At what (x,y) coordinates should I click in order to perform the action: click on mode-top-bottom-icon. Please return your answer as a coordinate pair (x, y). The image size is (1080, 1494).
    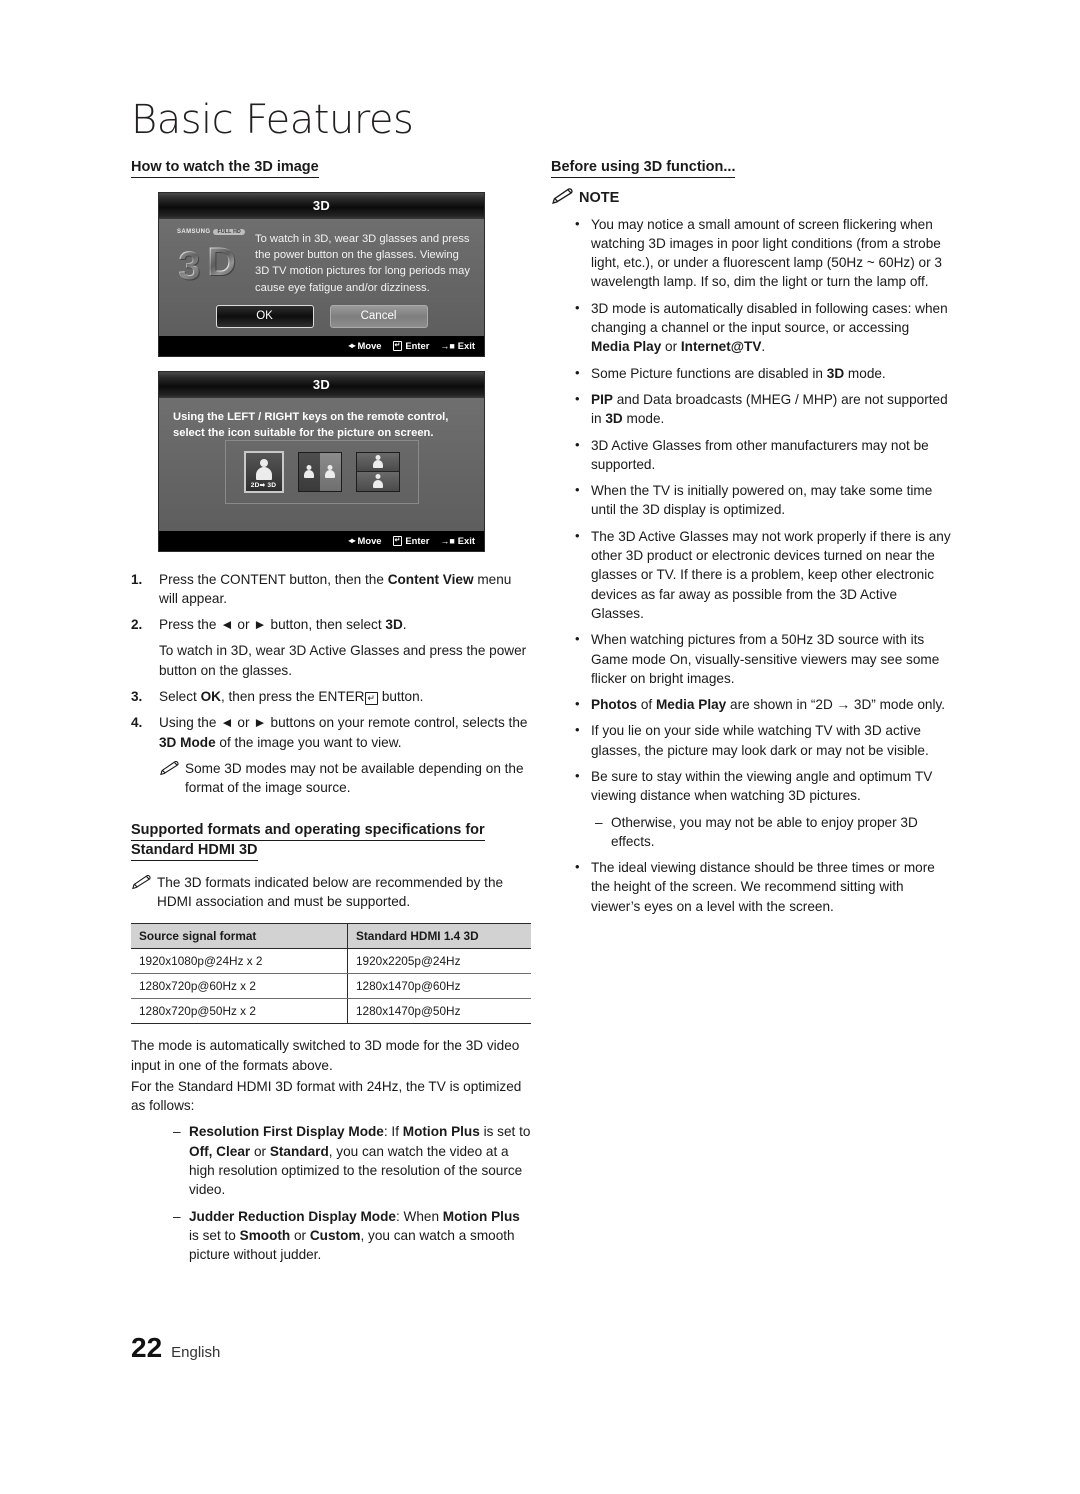
    Looking at the image, I should click on (377, 471).